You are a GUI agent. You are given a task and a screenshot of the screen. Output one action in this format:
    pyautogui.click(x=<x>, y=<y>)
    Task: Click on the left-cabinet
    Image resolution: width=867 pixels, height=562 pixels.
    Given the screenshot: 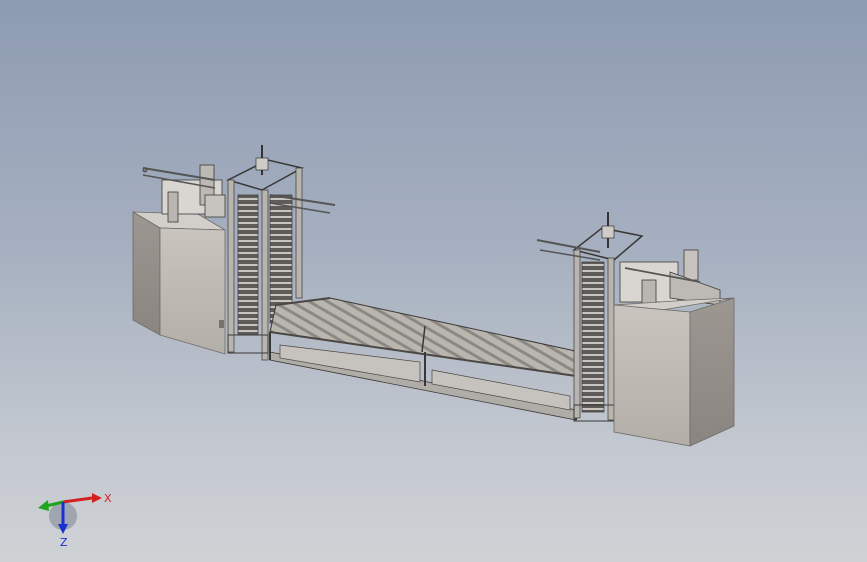 What is the action you would take?
    pyautogui.click(x=179, y=283)
    